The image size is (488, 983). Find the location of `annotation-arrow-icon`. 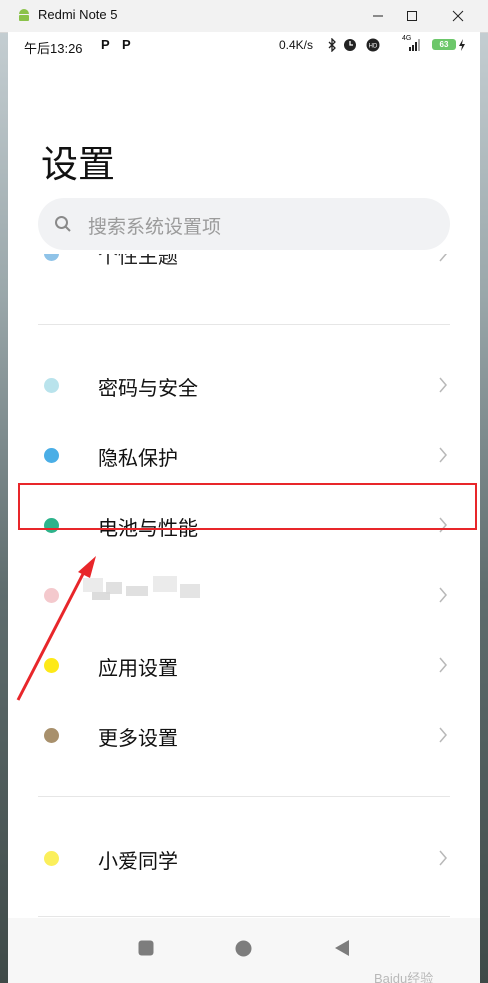

annotation-arrow-icon is located at coordinates (56, 628).